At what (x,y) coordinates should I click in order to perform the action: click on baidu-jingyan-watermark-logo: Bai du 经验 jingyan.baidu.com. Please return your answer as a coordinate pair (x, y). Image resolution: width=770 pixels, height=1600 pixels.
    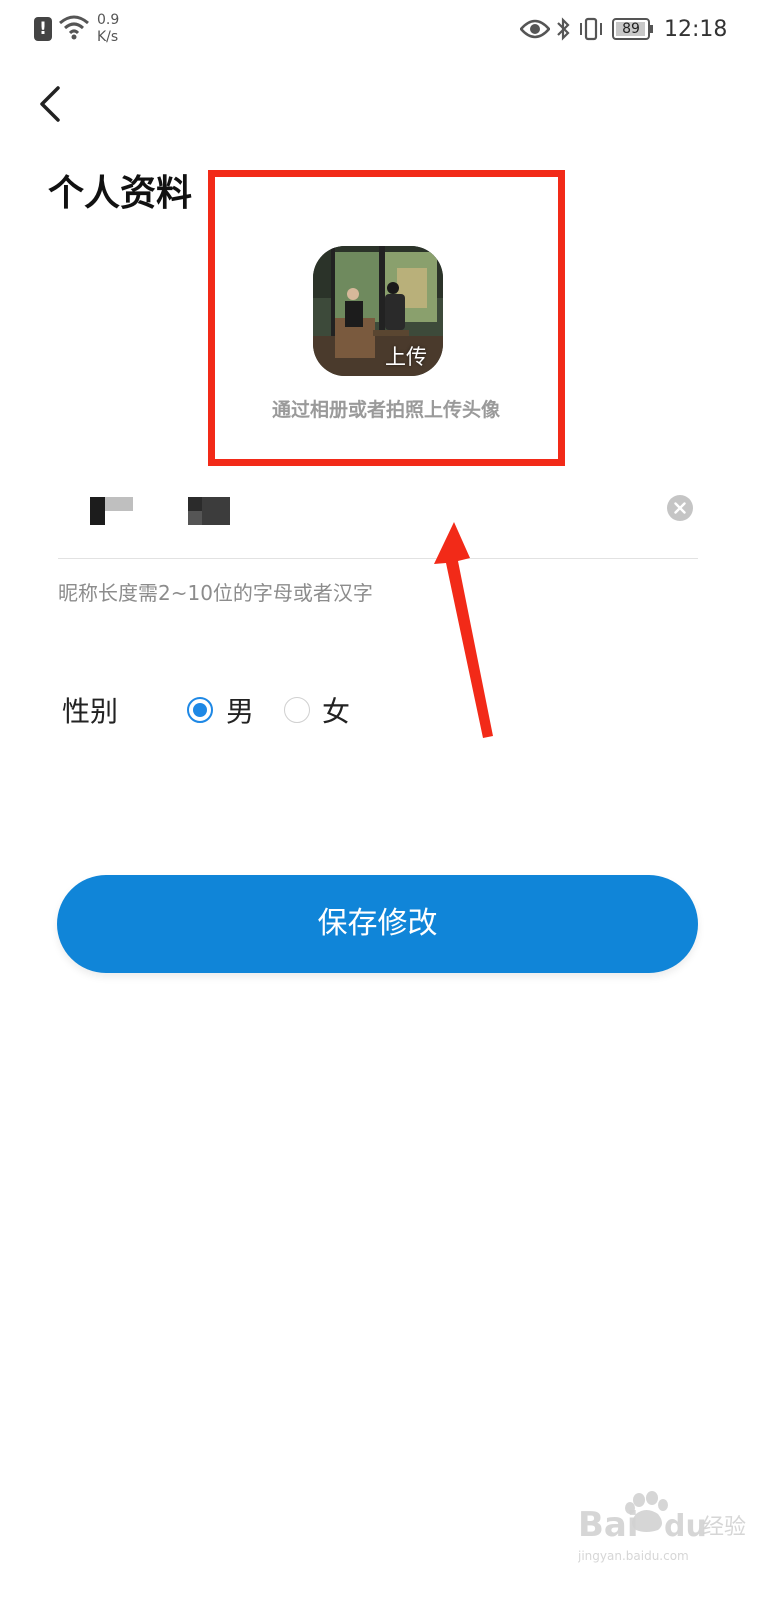
    Looking at the image, I should click on (662, 1527).